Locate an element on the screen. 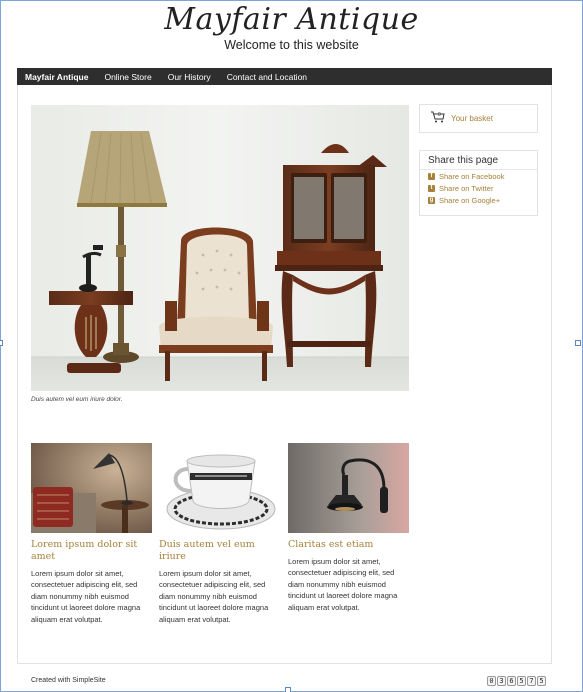 This screenshot has width=583, height=692. visitor-counter: 0 3 6 5 7 5 is located at coordinates (517, 681).